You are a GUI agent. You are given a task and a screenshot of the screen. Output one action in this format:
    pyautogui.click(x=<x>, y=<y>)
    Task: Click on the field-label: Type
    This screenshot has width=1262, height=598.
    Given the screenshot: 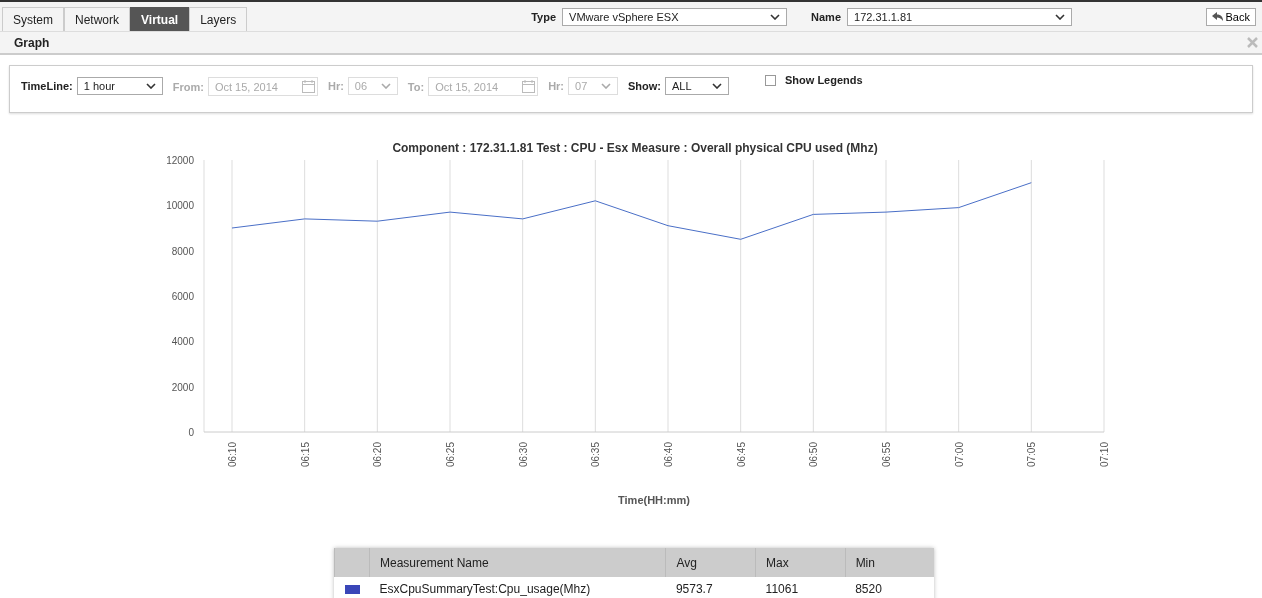 What is the action you would take?
    pyautogui.click(x=544, y=16)
    